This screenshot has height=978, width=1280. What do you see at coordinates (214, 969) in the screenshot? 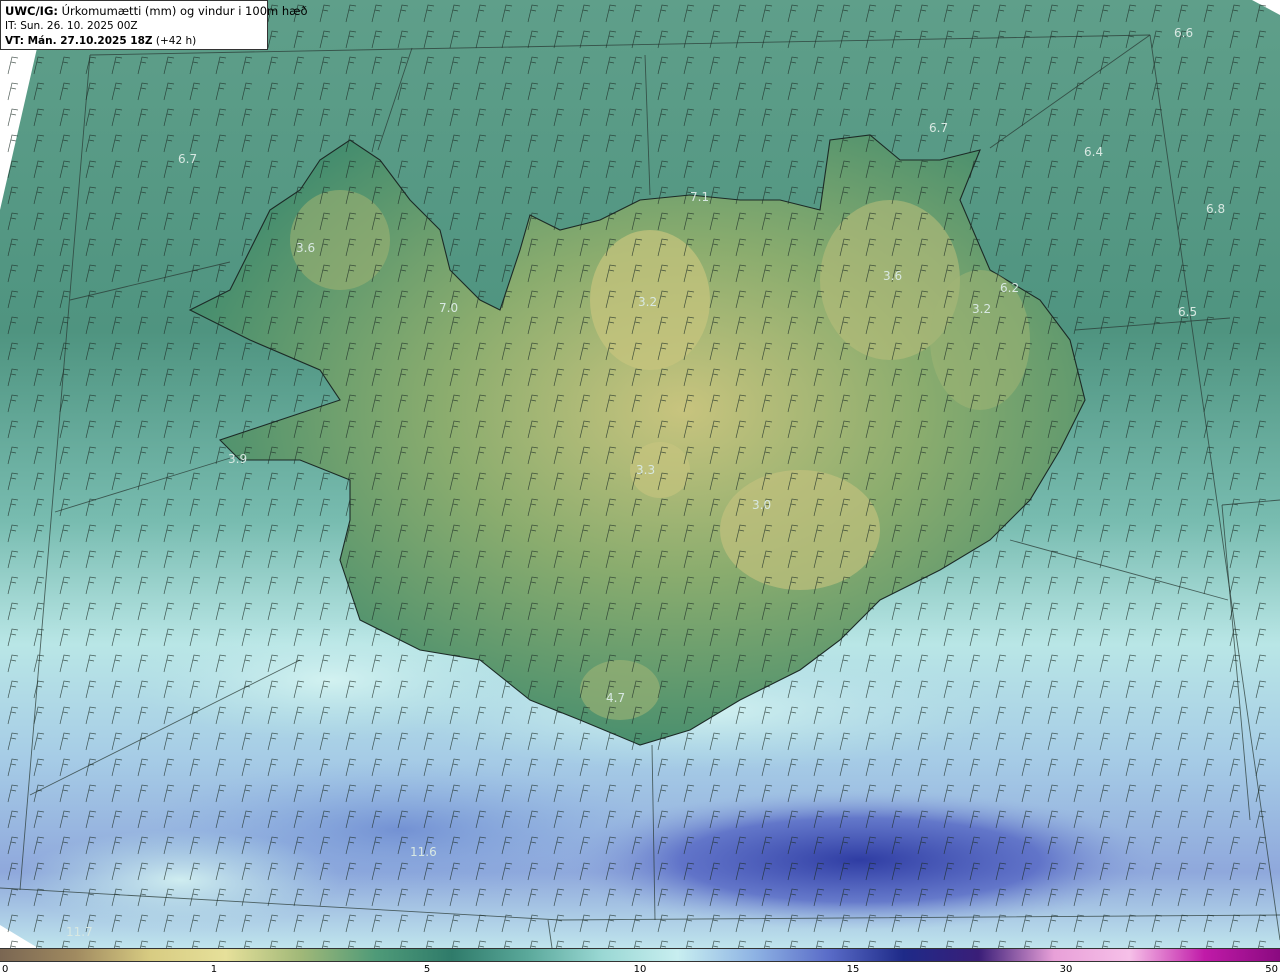
I see `colorbar-tick-label: 1` at bounding box center [214, 969].